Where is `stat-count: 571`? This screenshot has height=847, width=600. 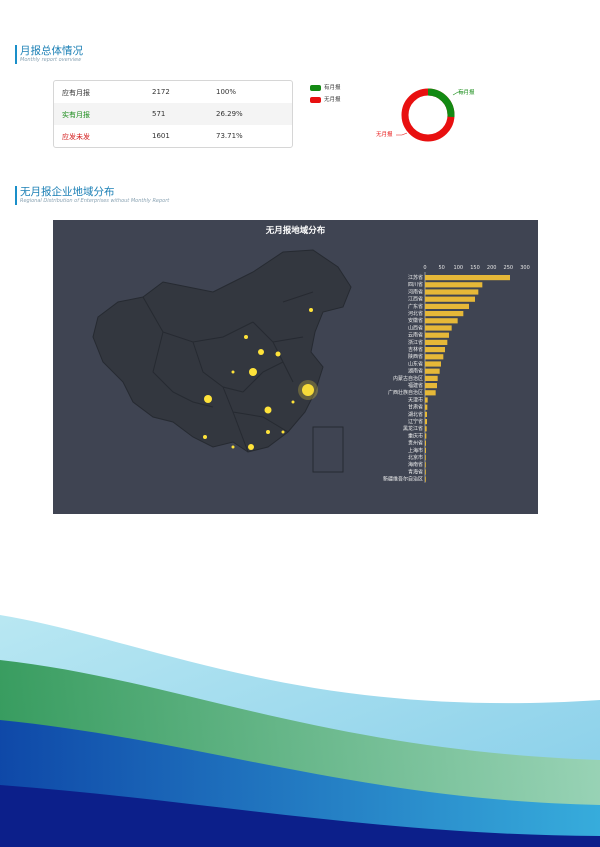
stat-count: 571 is located at coordinates (159, 114).